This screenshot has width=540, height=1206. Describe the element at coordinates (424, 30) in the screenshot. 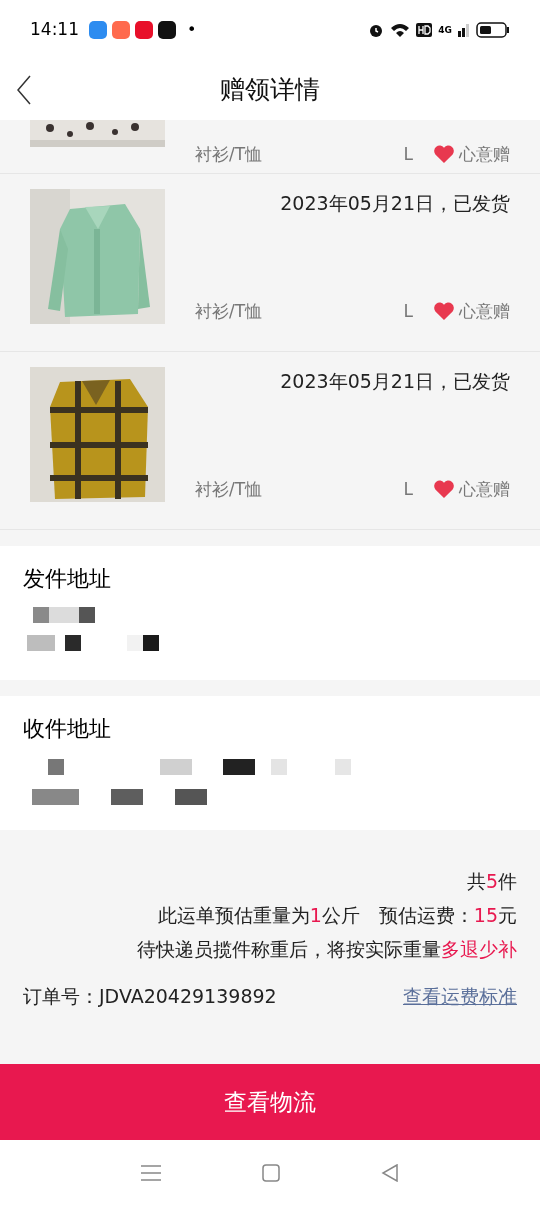

I see `hd-icon` at that location.